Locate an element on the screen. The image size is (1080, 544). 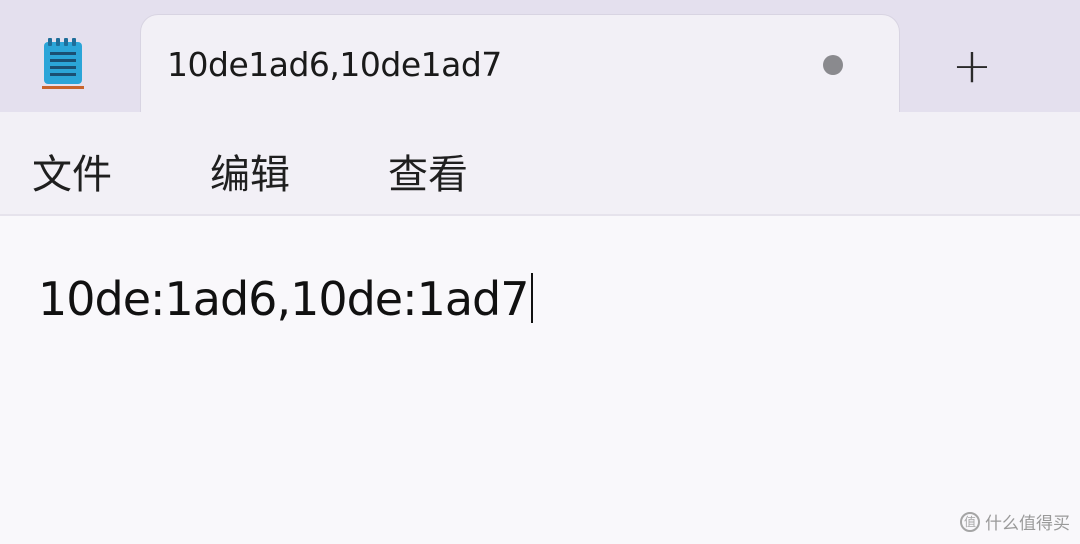
menu-file: 文件 is located at coordinates (72, 171).